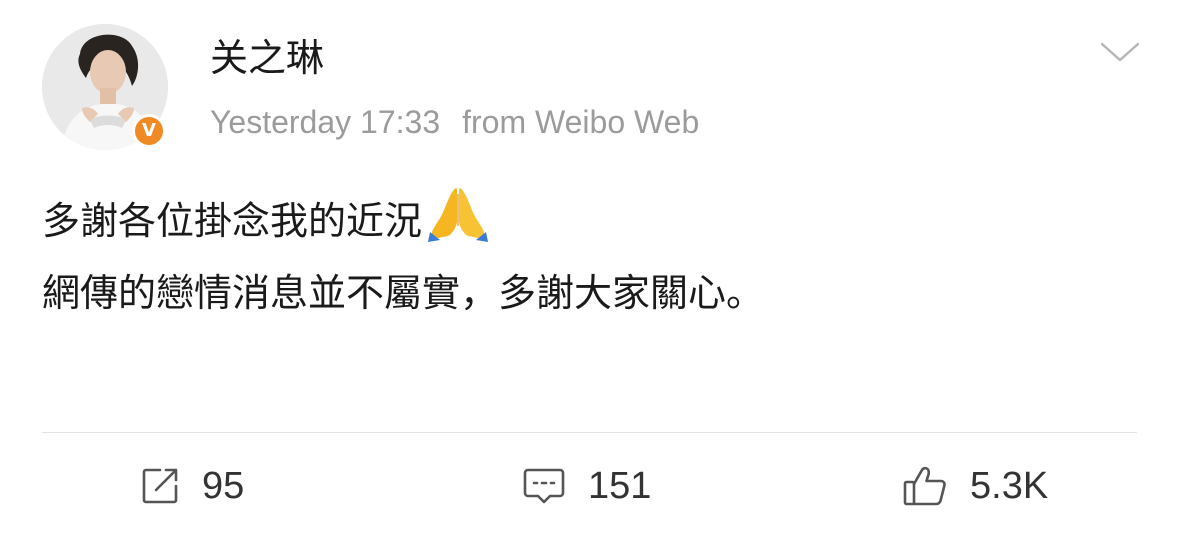 The image size is (1179, 538). I want to click on post-meta: Yesterday 17:33 from Weibo Web, so click(454, 122).